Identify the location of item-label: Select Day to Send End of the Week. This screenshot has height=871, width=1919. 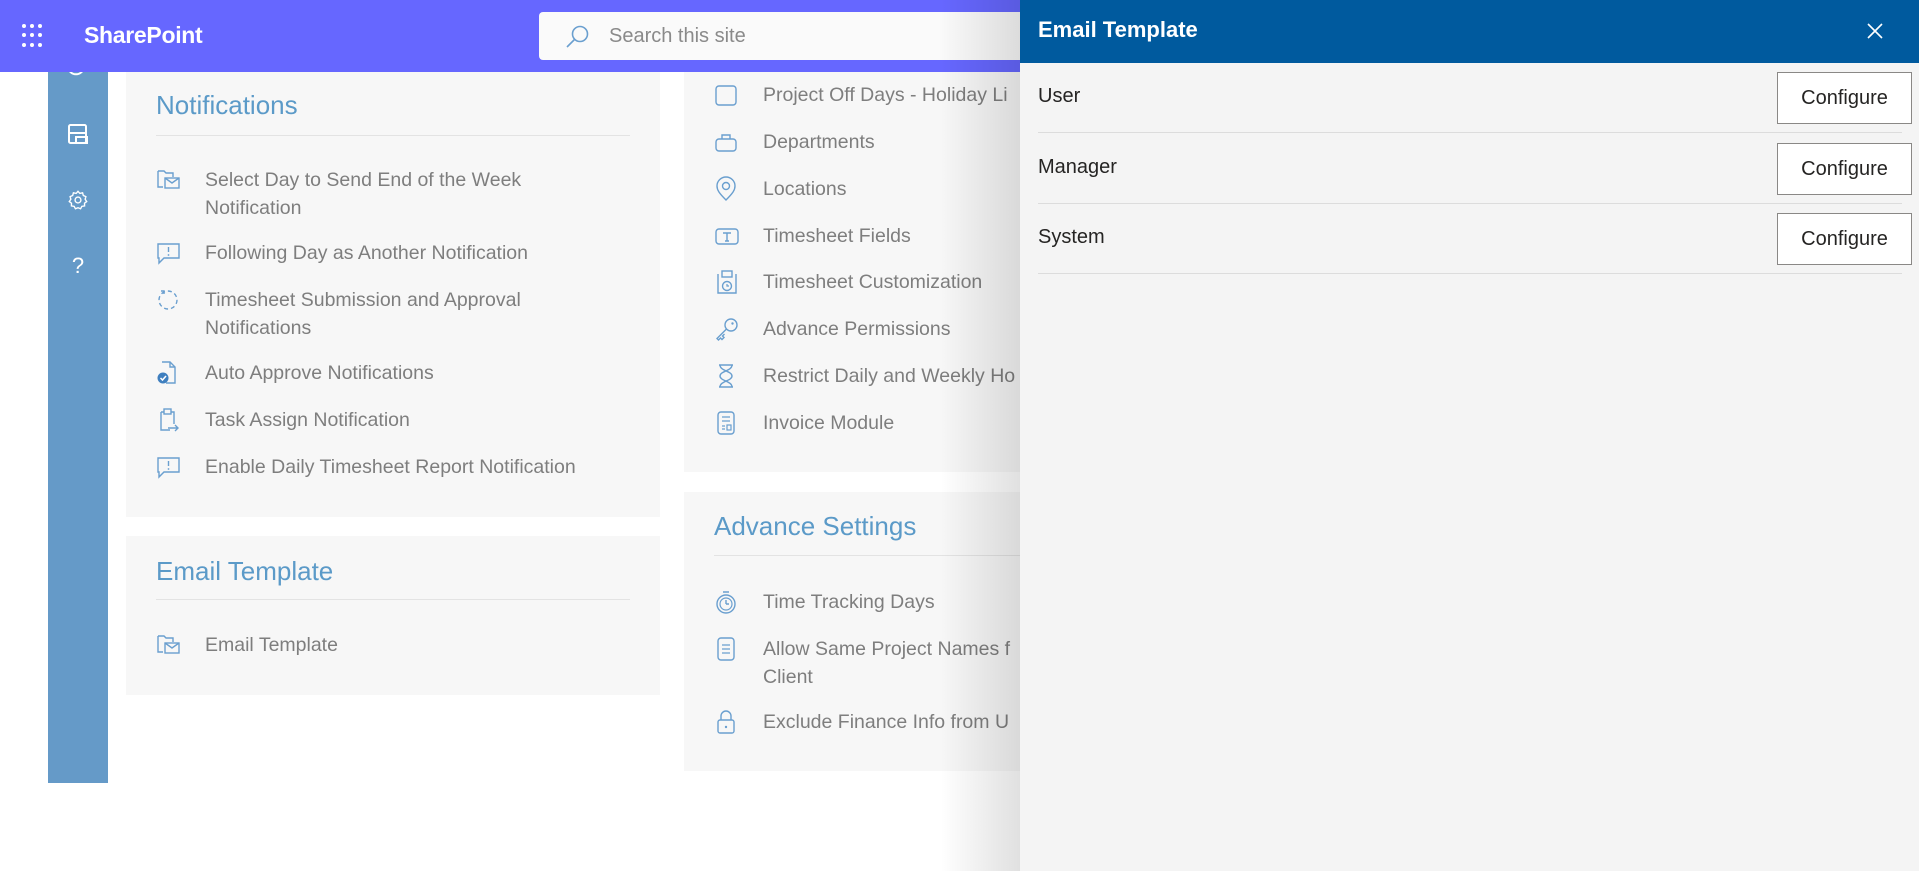
(363, 180).